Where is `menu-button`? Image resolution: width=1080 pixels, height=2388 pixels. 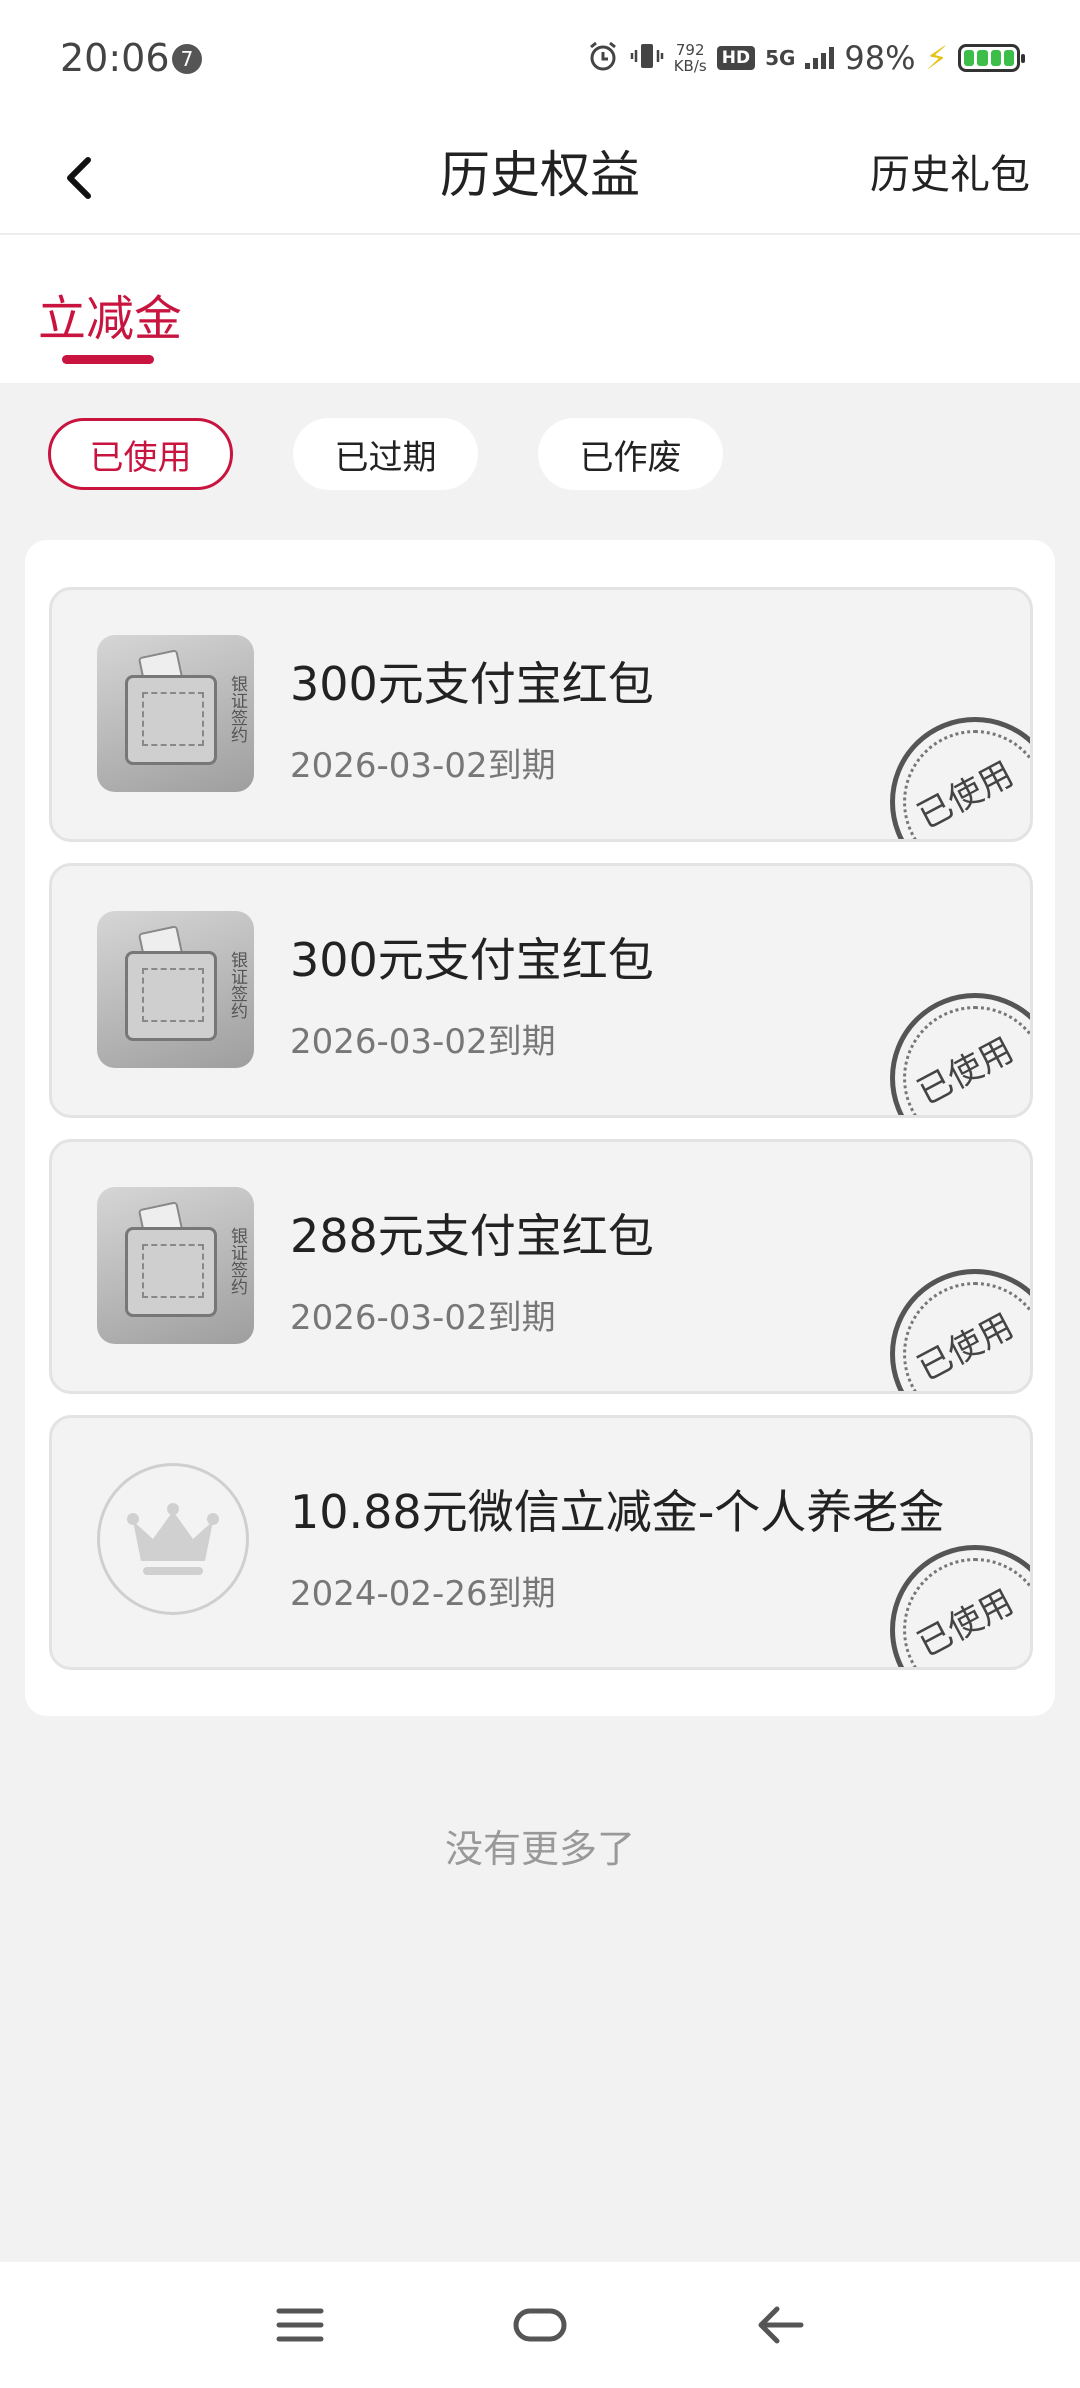
menu-button is located at coordinates (300, 2325).